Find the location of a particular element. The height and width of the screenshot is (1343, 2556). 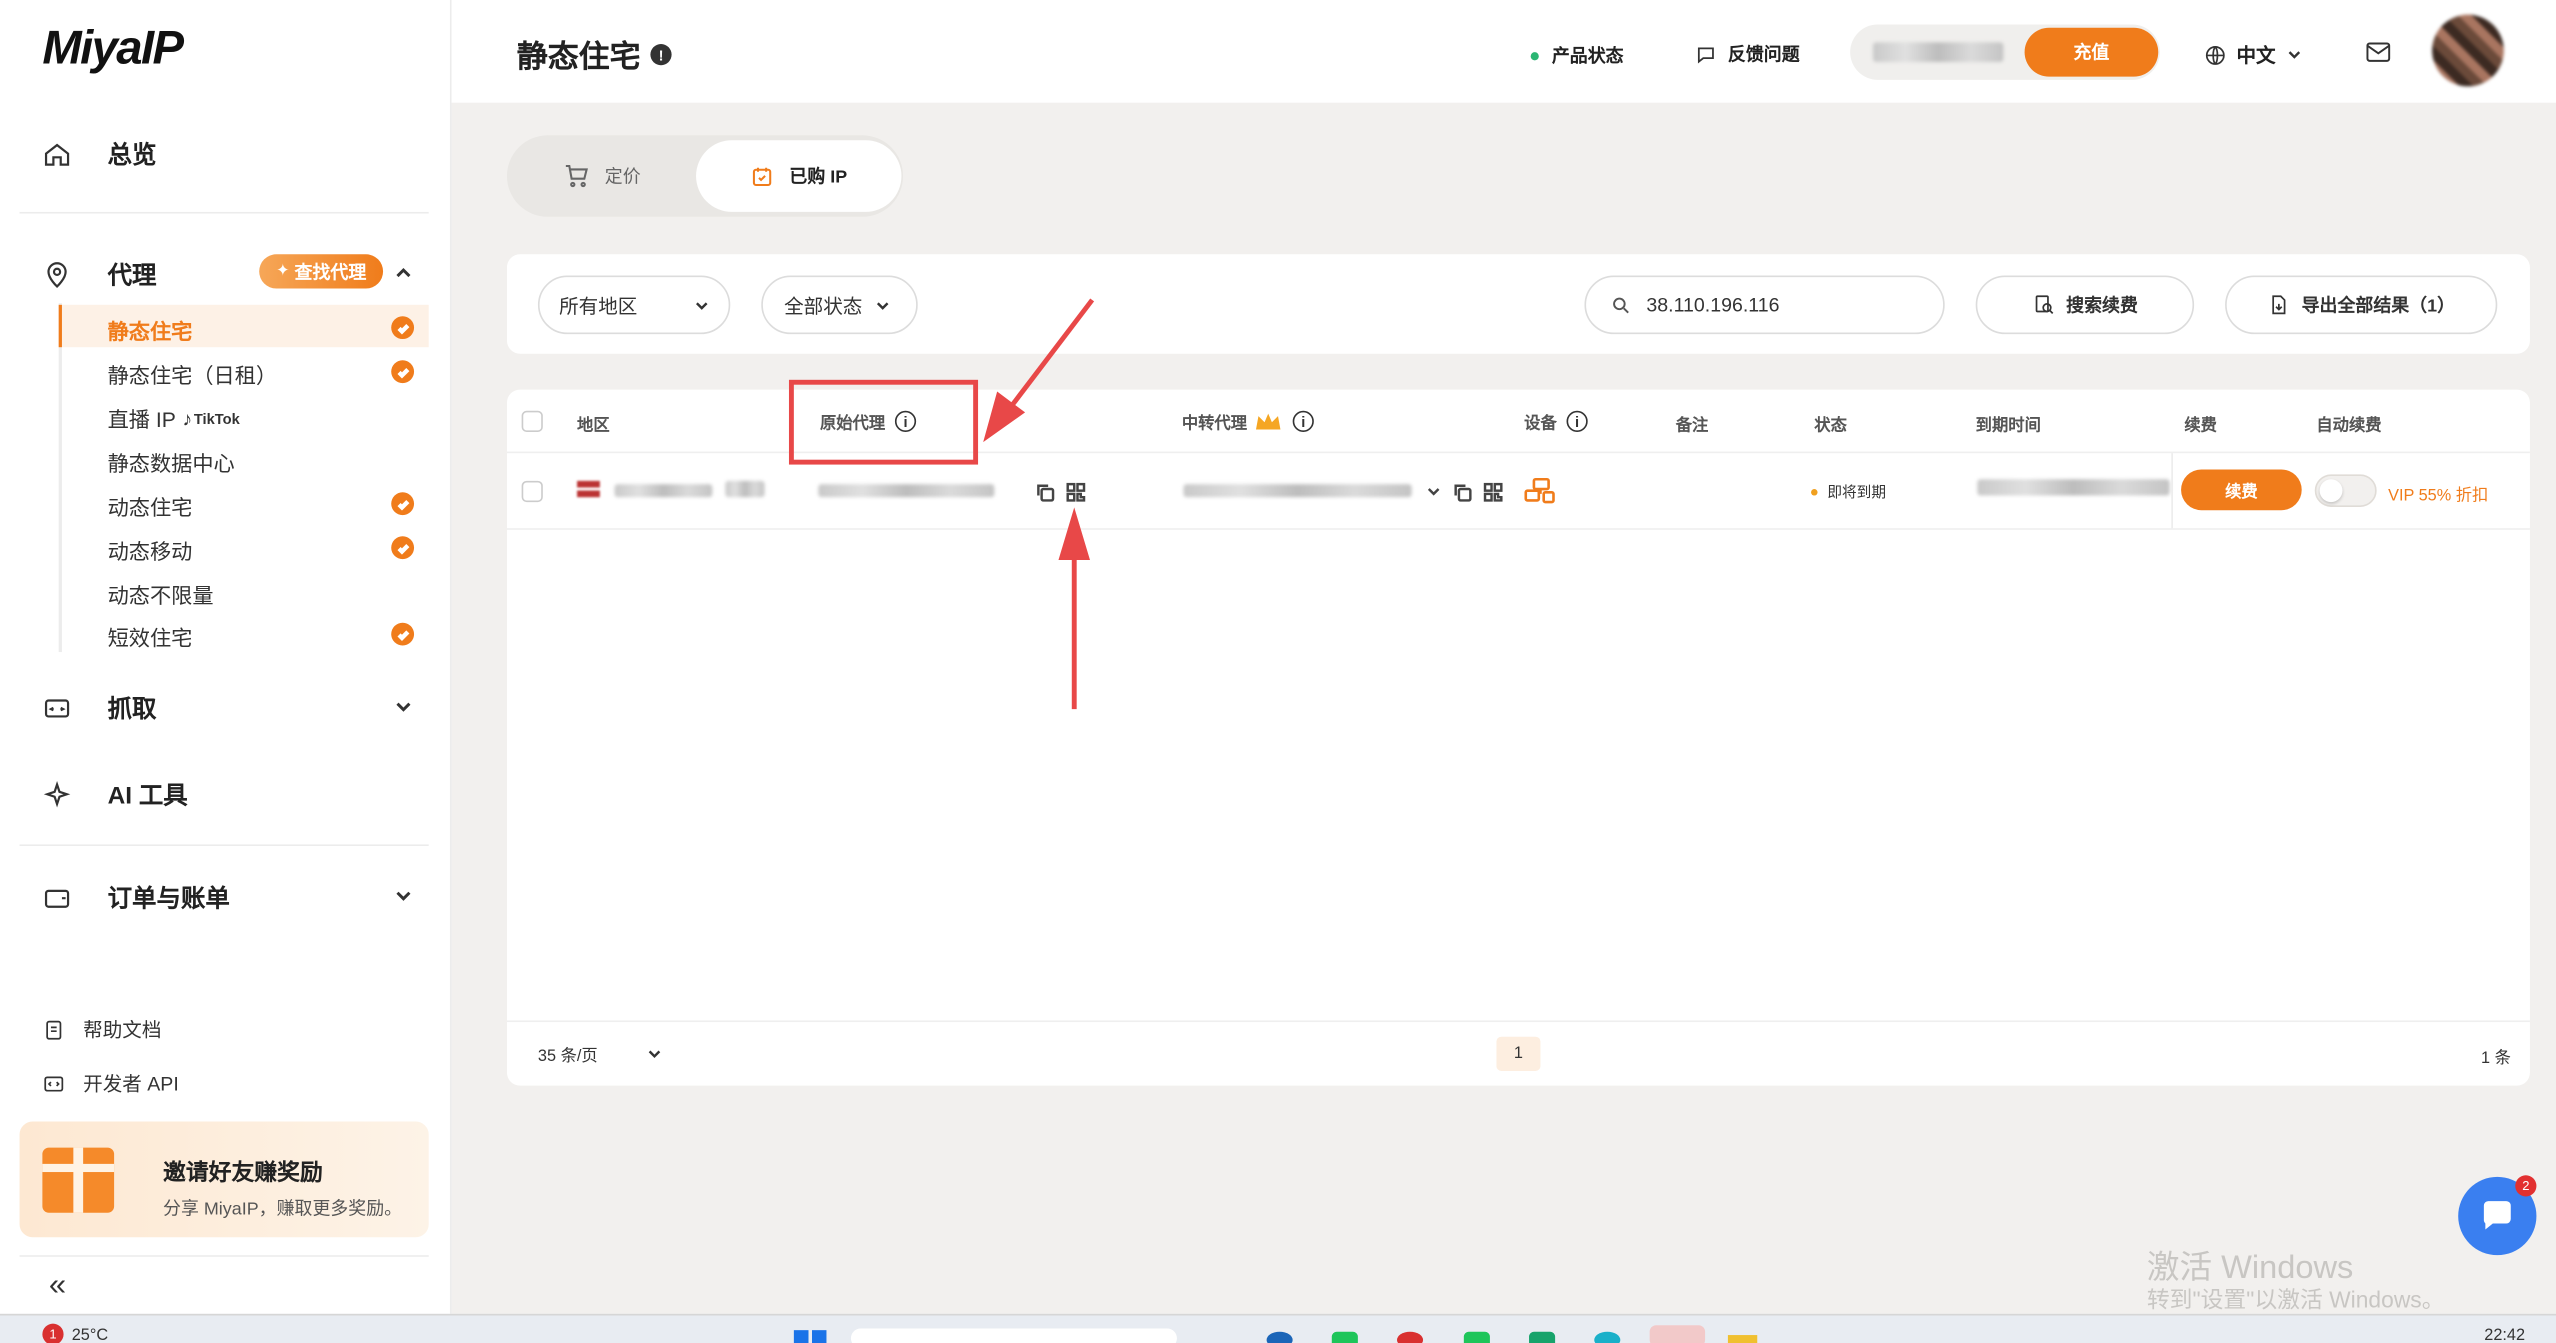

gift-icon is located at coordinates (78, 1180).